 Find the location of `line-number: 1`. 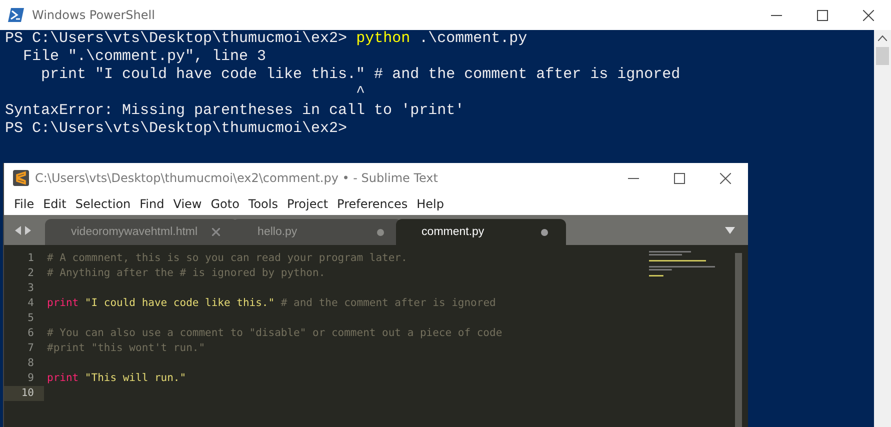

line-number: 1 is located at coordinates (30, 258).